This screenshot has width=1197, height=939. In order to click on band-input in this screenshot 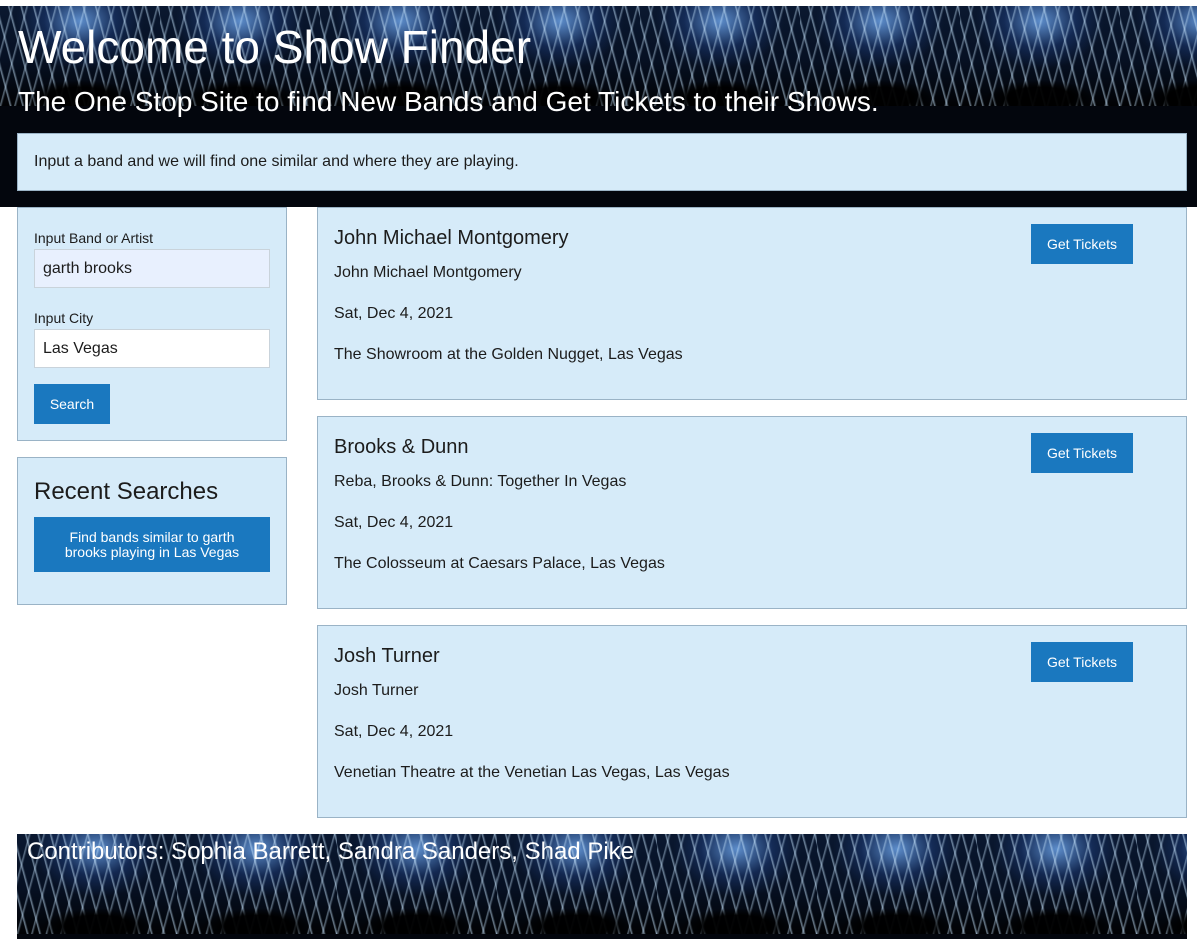, I will do `click(152, 268)`.